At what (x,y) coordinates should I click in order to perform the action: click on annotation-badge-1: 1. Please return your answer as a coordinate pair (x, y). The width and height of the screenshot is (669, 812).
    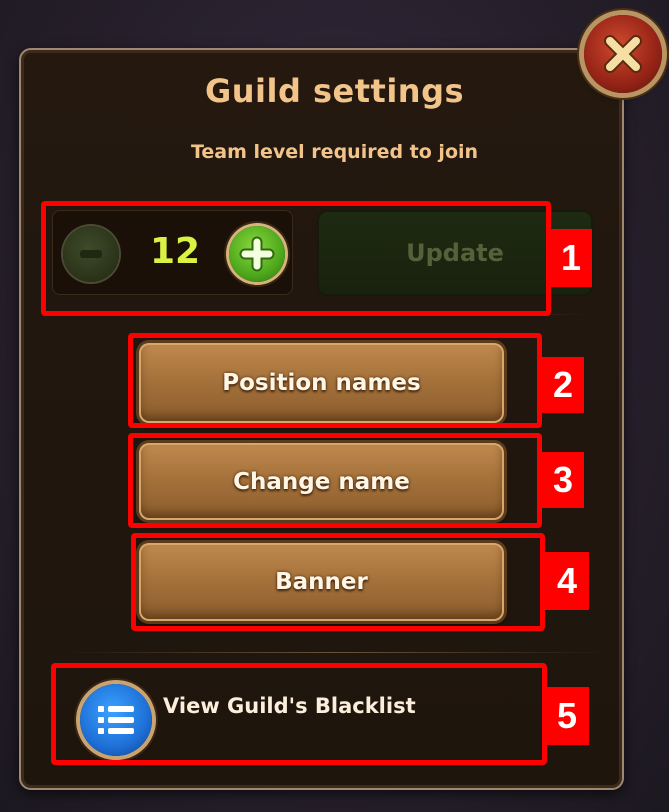
    Looking at the image, I should click on (571, 258).